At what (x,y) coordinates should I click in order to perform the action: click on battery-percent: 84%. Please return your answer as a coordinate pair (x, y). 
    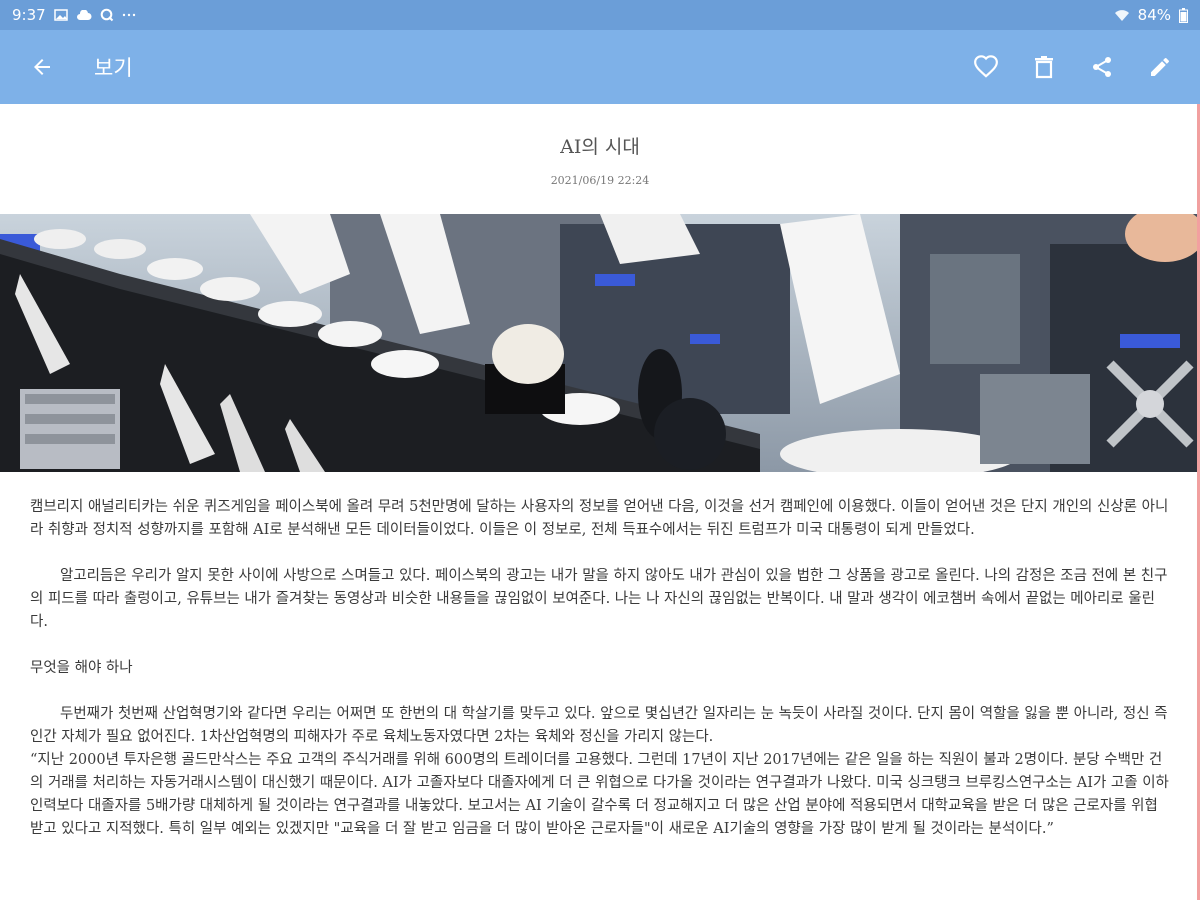
    Looking at the image, I should click on (1154, 15).